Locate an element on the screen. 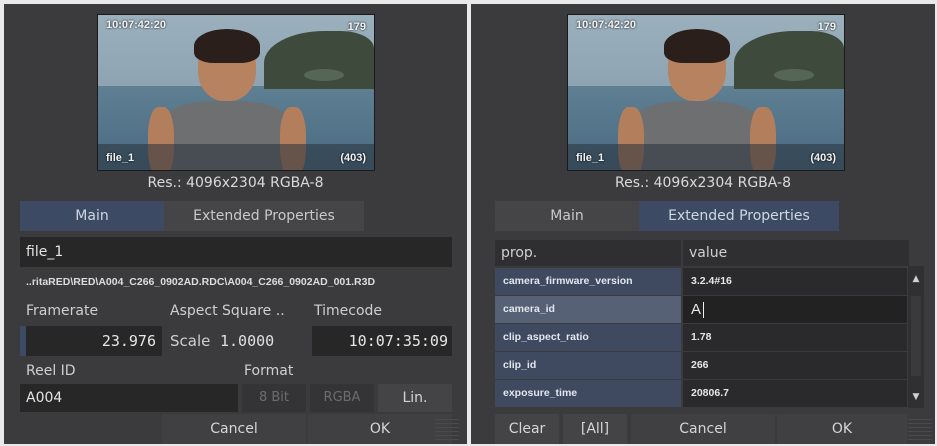 The width and height of the screenshot is (937, 446). column-header-prop: prop. is located at coordinates (588, 253).